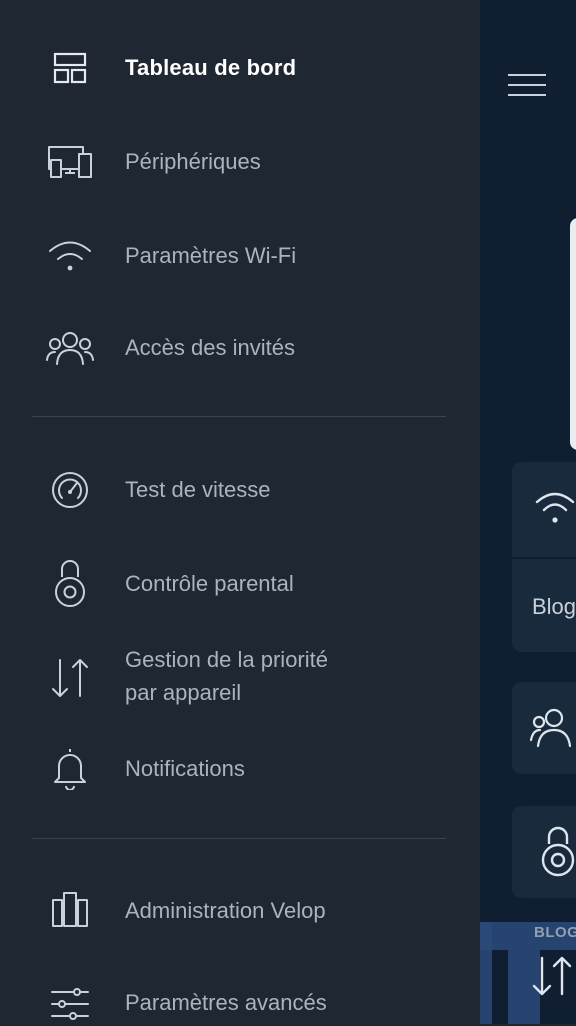 The height and width of the screenshot is (1026, 576). I want to click on wifi-icon, so click(70, 256).